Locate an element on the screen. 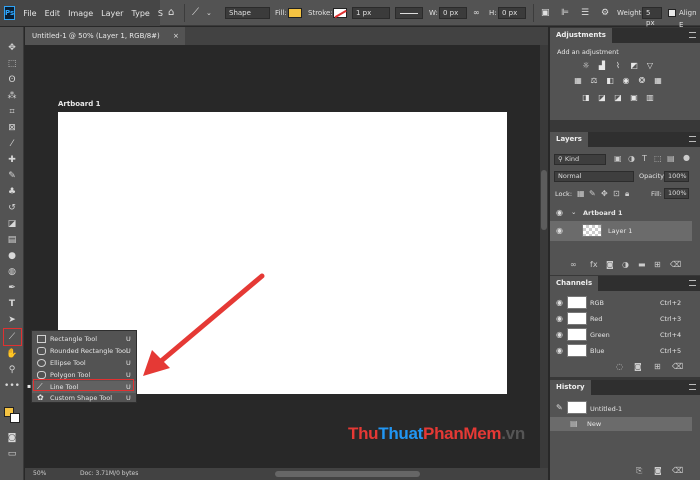 The height and width of the screenshot is (480, 700). blend-mode-select: Normal is located at coordinates (594, 176).